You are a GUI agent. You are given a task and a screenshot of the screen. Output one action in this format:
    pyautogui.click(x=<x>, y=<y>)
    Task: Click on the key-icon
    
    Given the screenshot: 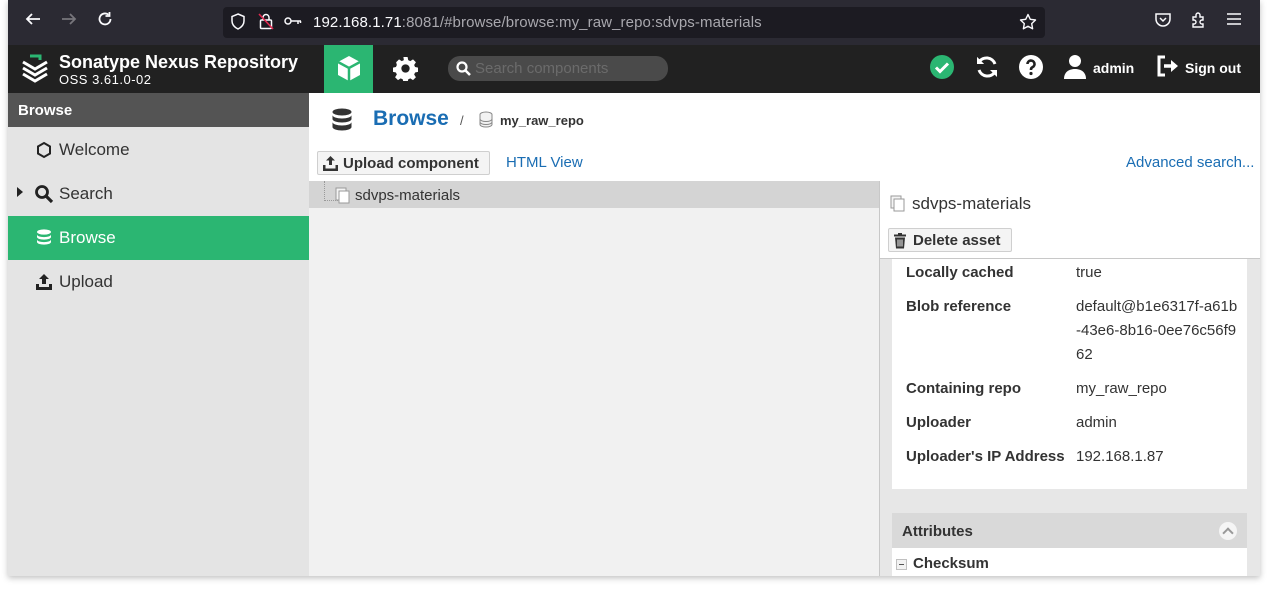 What is the action you would take?
    pyautogui.click(x=293, y=22)
    